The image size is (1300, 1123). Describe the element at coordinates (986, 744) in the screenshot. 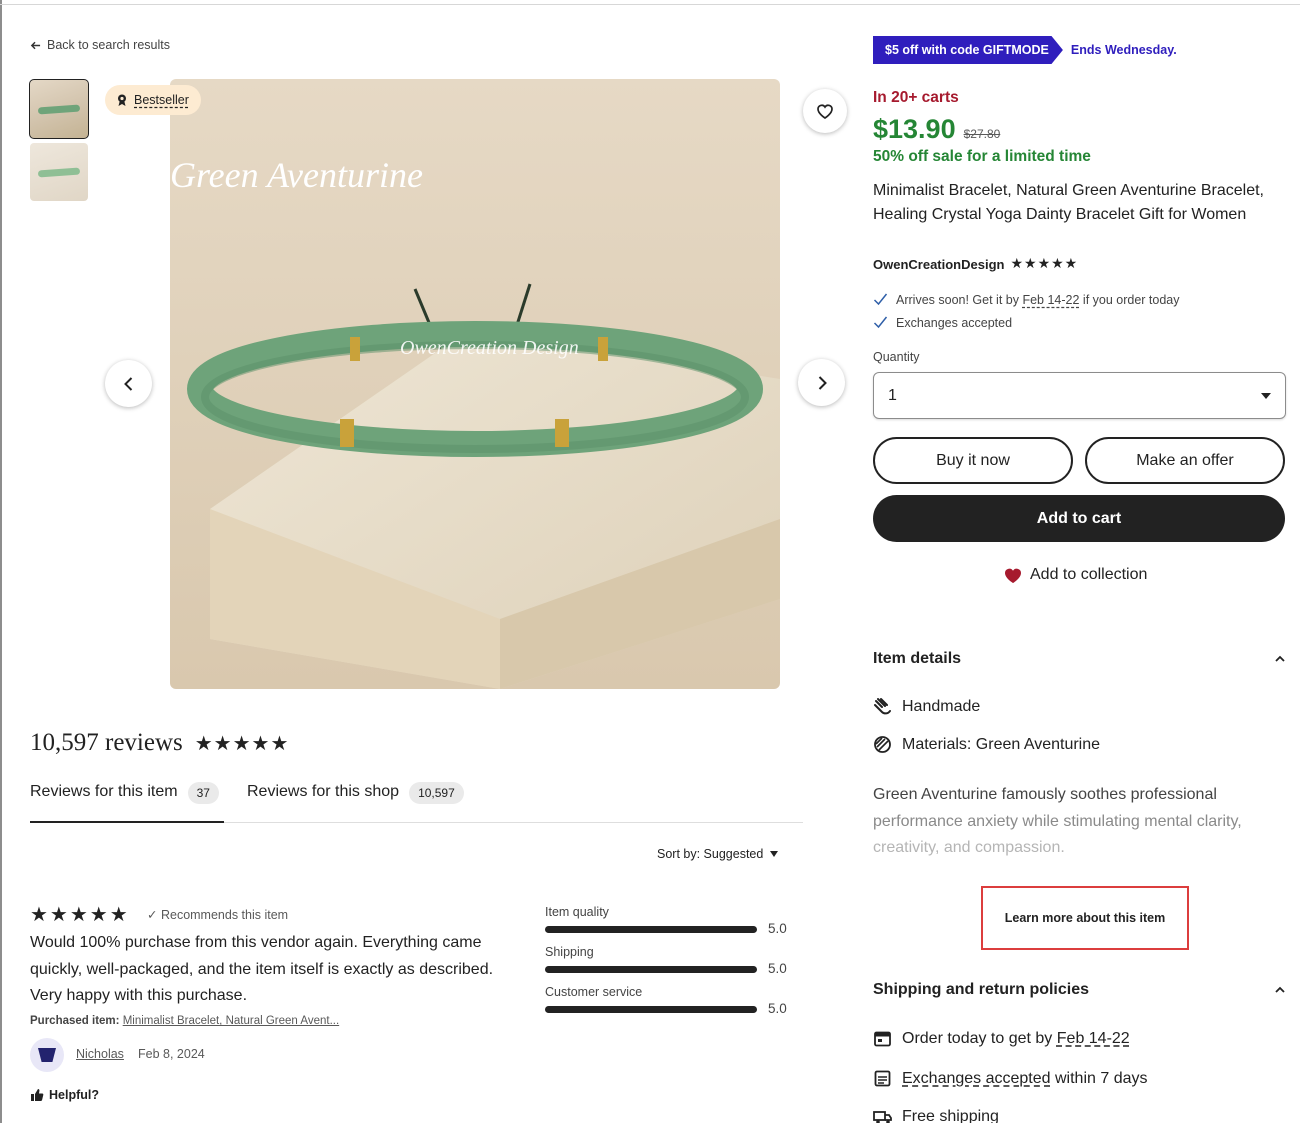

I see `materials-line: Materials: Green Aventurine` at that location.